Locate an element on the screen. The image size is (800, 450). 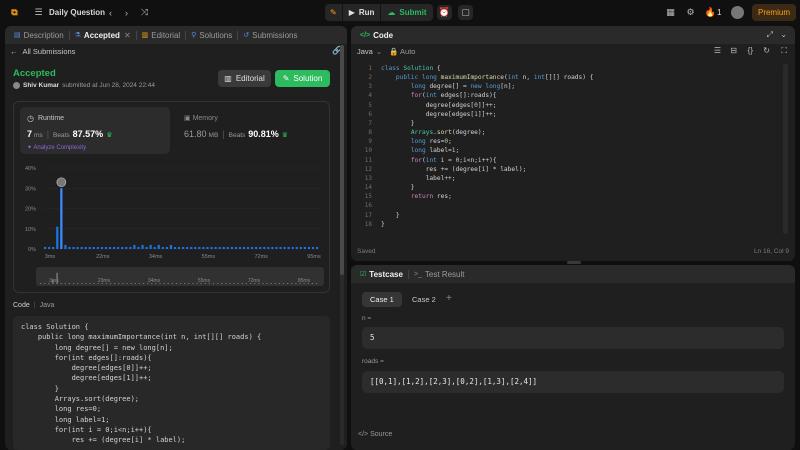
code-line: degree[edges[1]]++; is located at coordinates (86, 378).